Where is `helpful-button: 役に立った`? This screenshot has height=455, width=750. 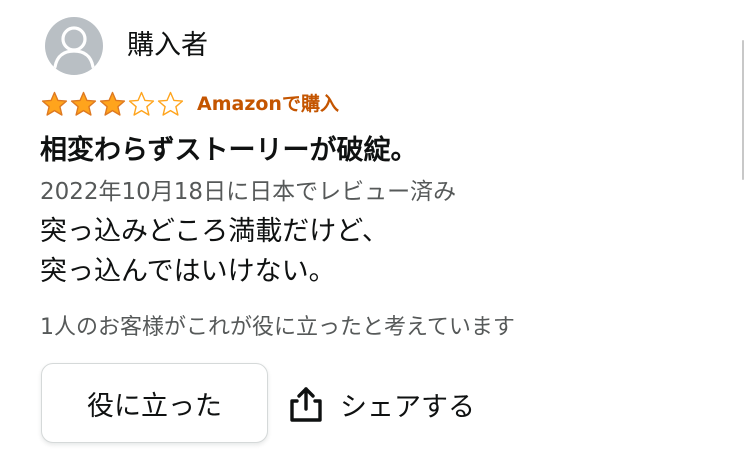
helpful-button: 役に立った is located at coordinates (154, 403).